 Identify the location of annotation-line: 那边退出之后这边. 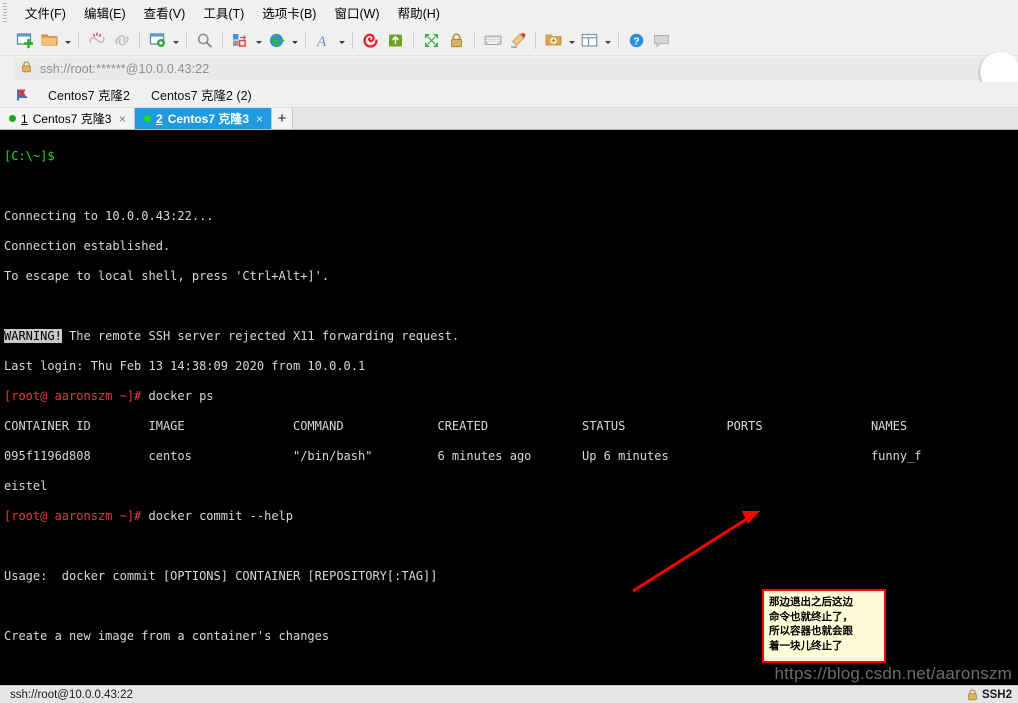
(811, 602).